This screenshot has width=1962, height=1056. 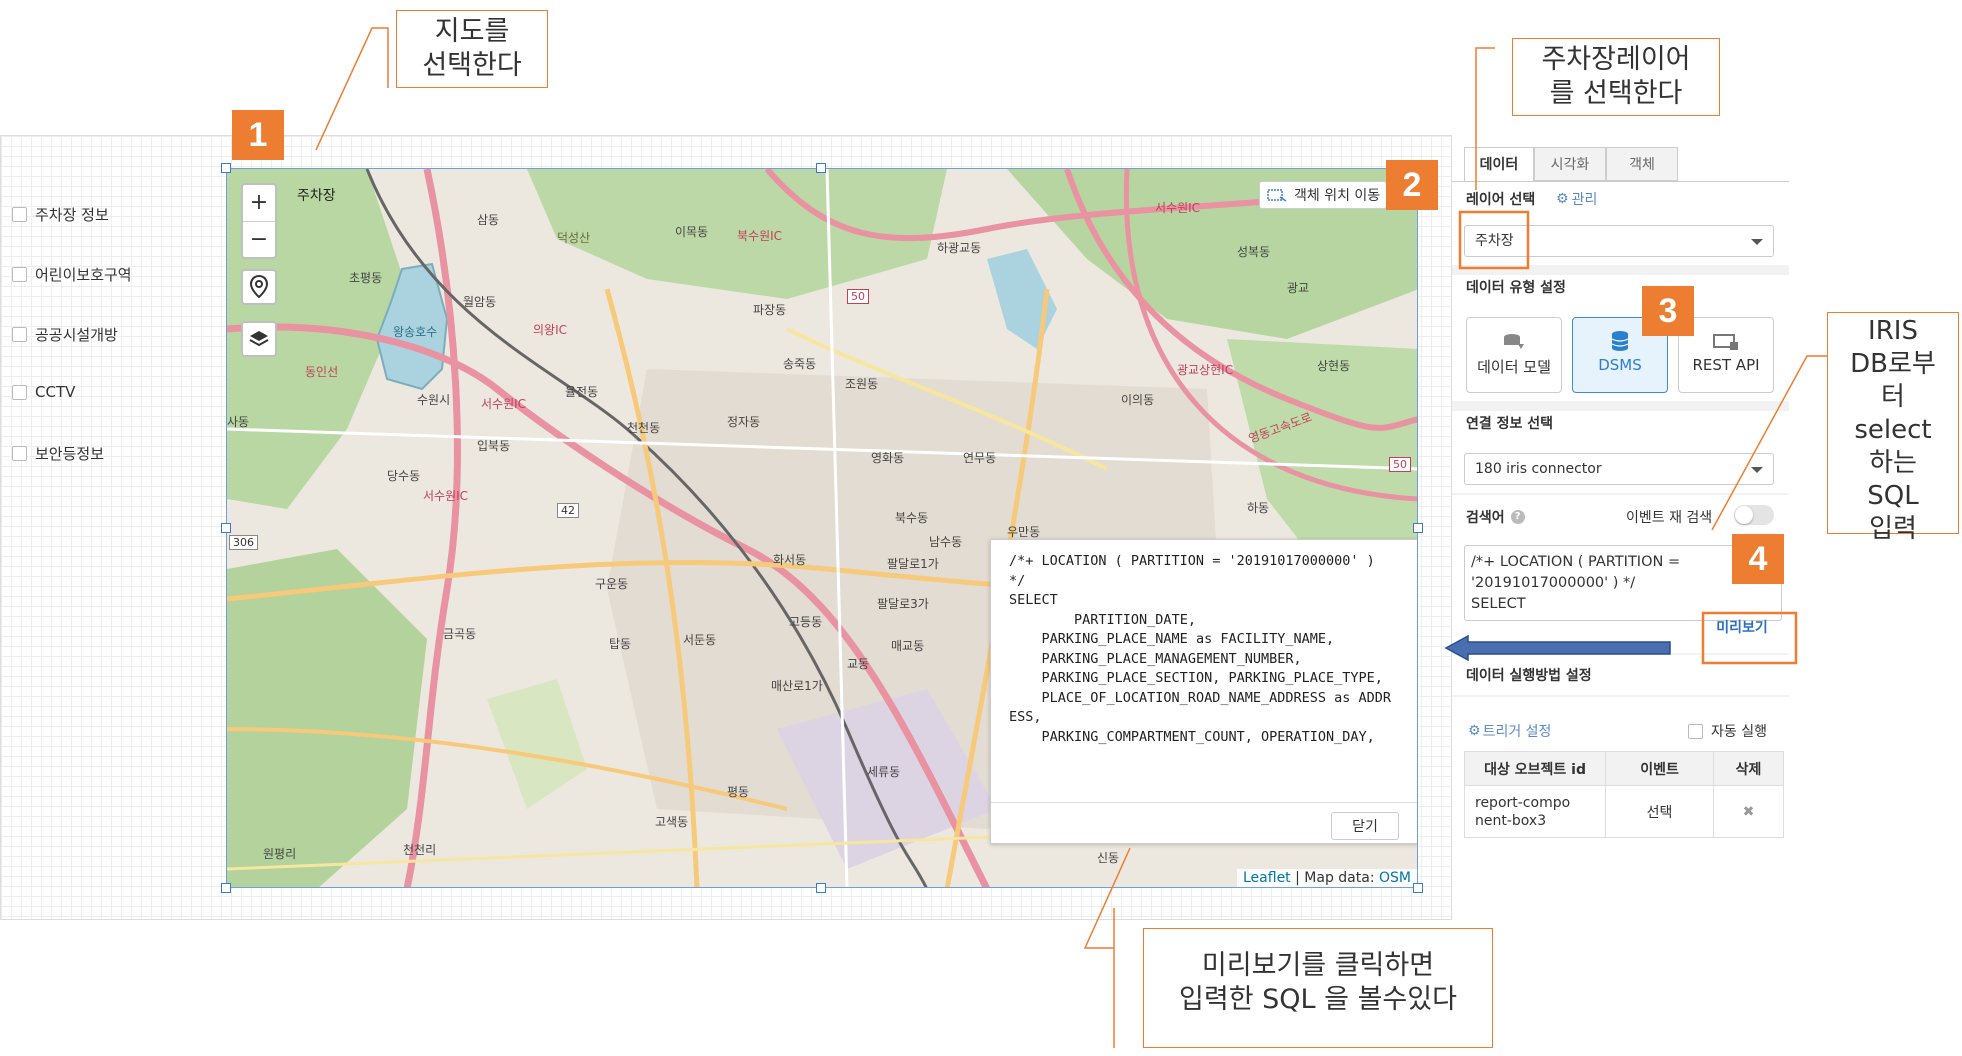 I want to click on step-badge-1: 1, so click(x=258, y=135).